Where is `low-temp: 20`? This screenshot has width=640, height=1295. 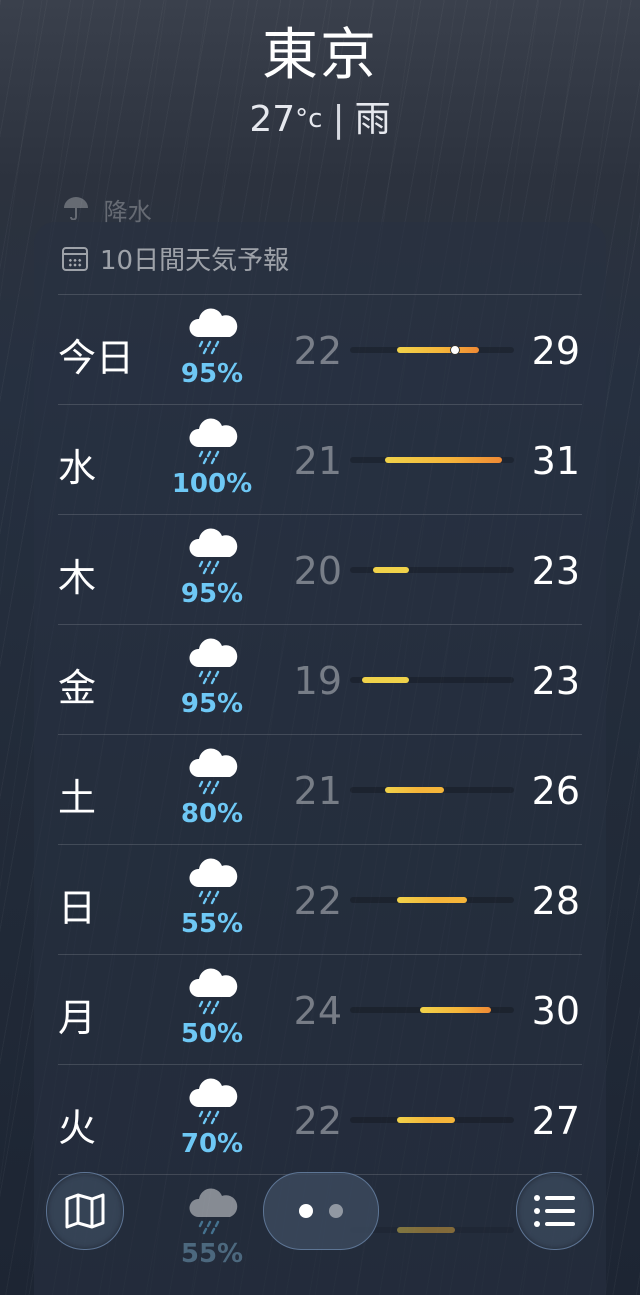 low-temp: 20 is located at coordinates (317, 571).